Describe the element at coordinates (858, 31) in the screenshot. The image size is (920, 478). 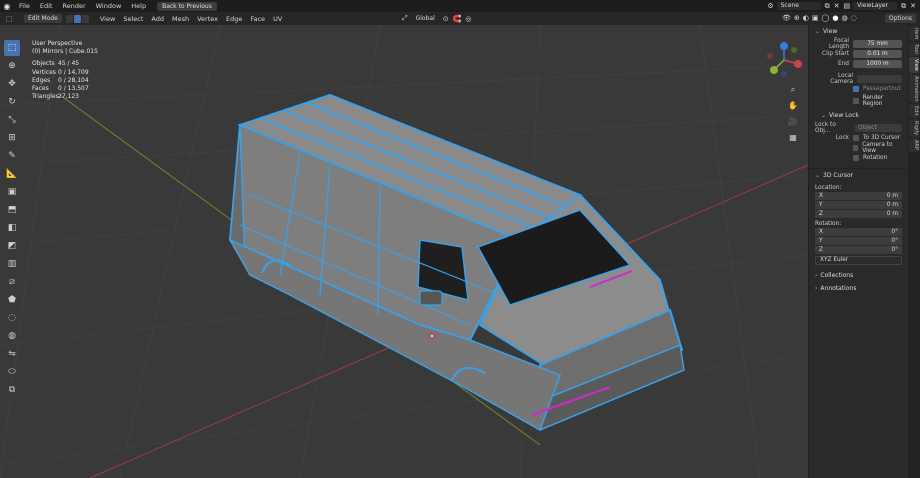
I see `view-section-header: ⌄ View` at that location.